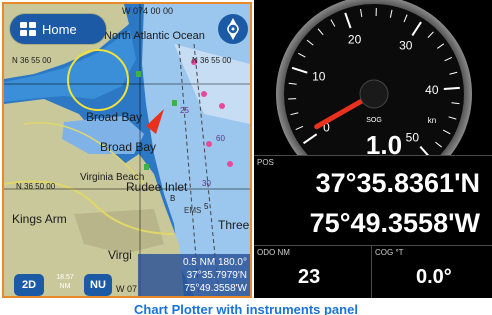 The image size is (492, 315). What do you see at coordinates (434, 277) in the screenshot?
I see `cog-value: 0.0°` at bounding box center [434, 277].